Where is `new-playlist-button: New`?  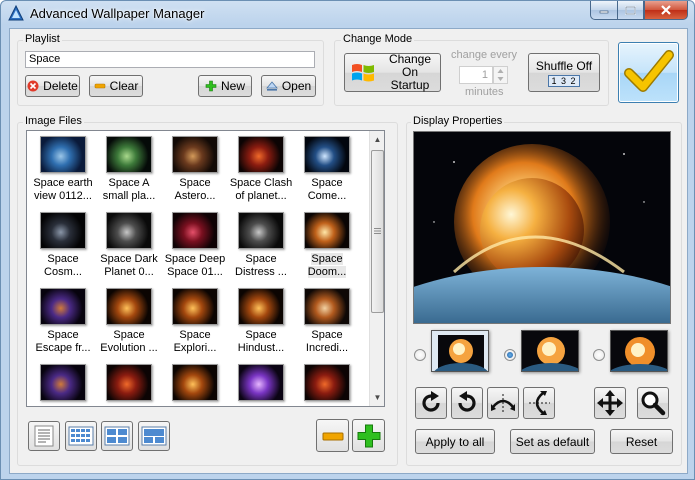
new-playlist-button: New is located at coordinates (225, 86).